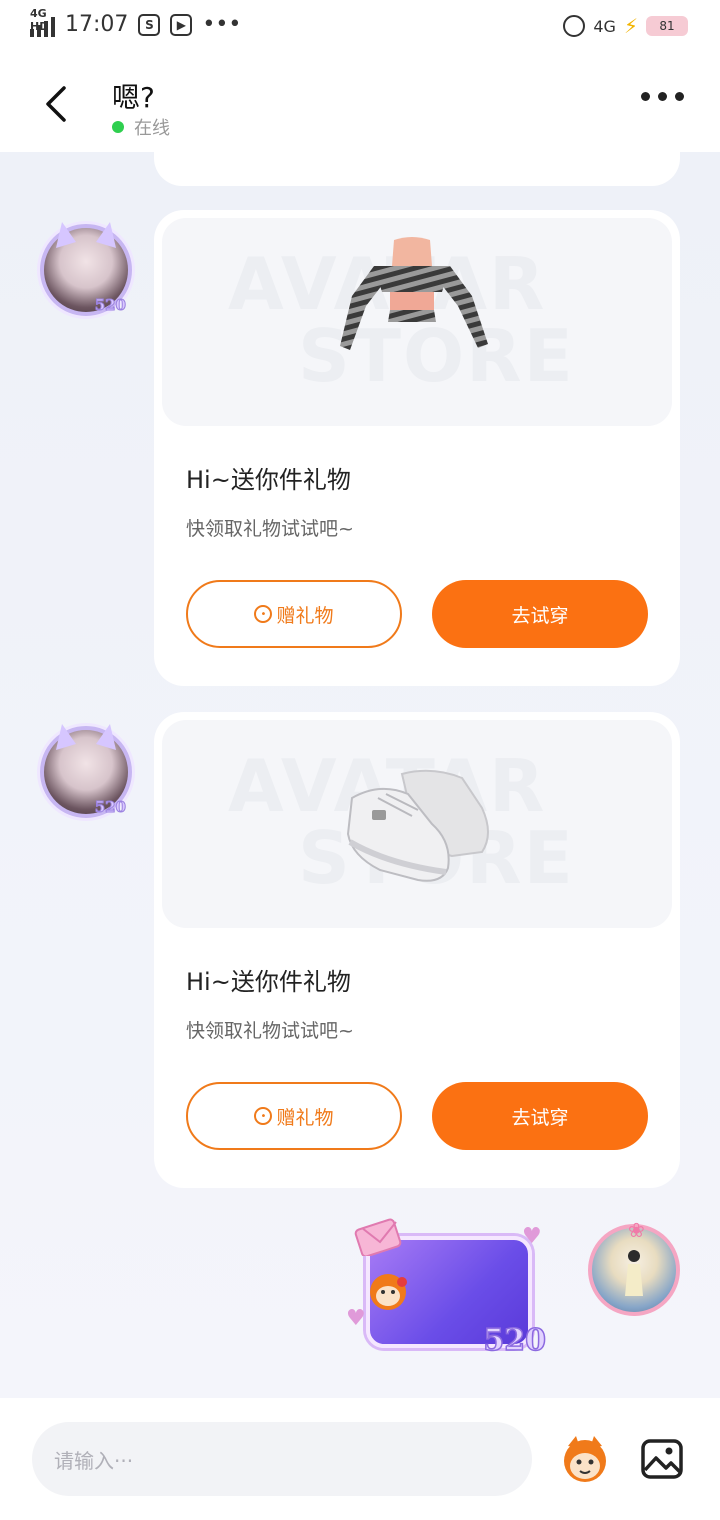 This screenshot has width=720, height=1520. Describe the element at coordinates (645, 96) in the screenshot. I see `more-icon` at that location.